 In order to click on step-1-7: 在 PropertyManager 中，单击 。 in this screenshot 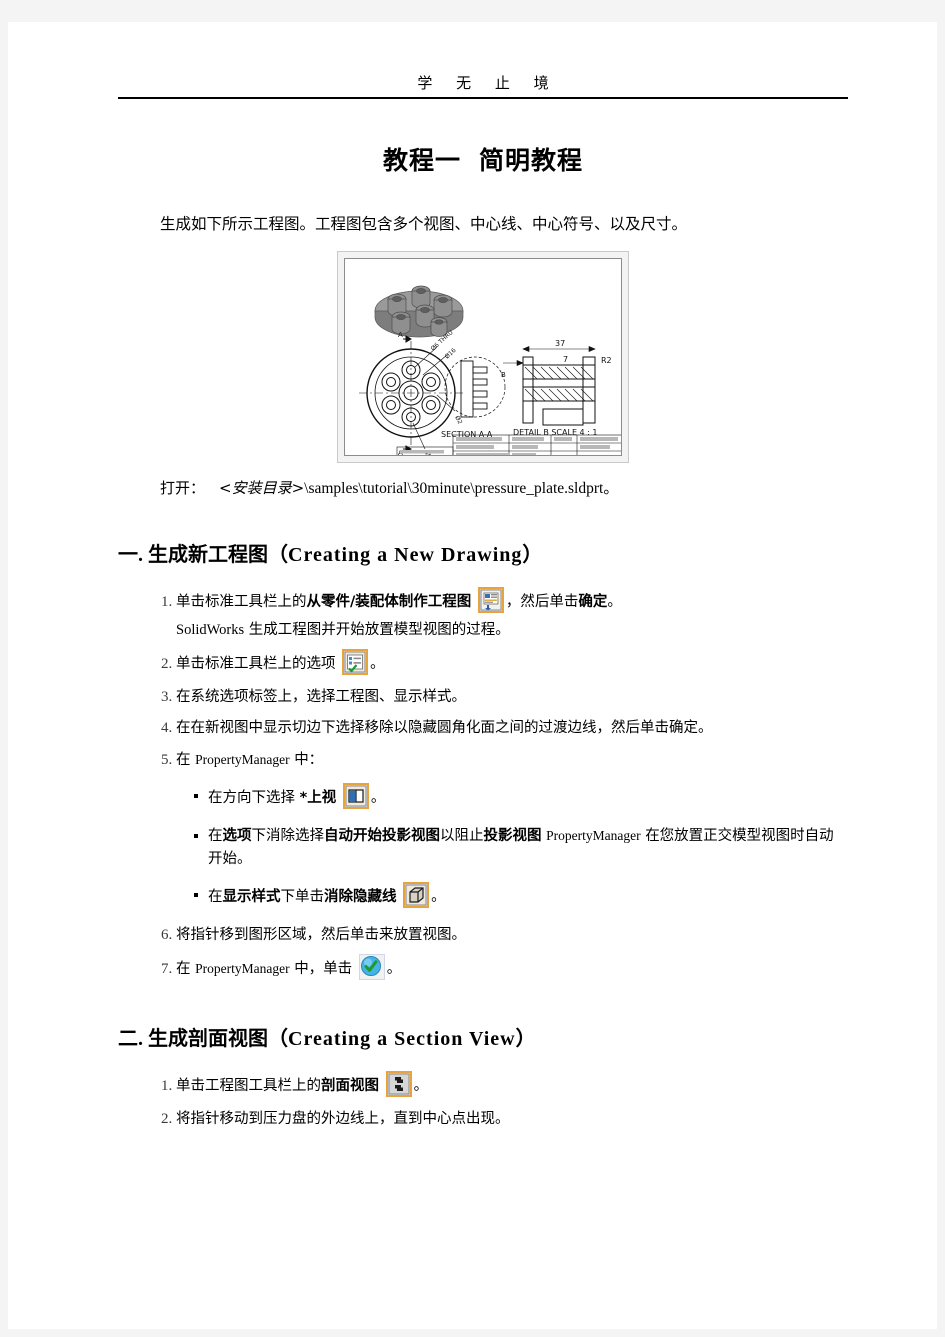, I will do `click(512, 967)`.